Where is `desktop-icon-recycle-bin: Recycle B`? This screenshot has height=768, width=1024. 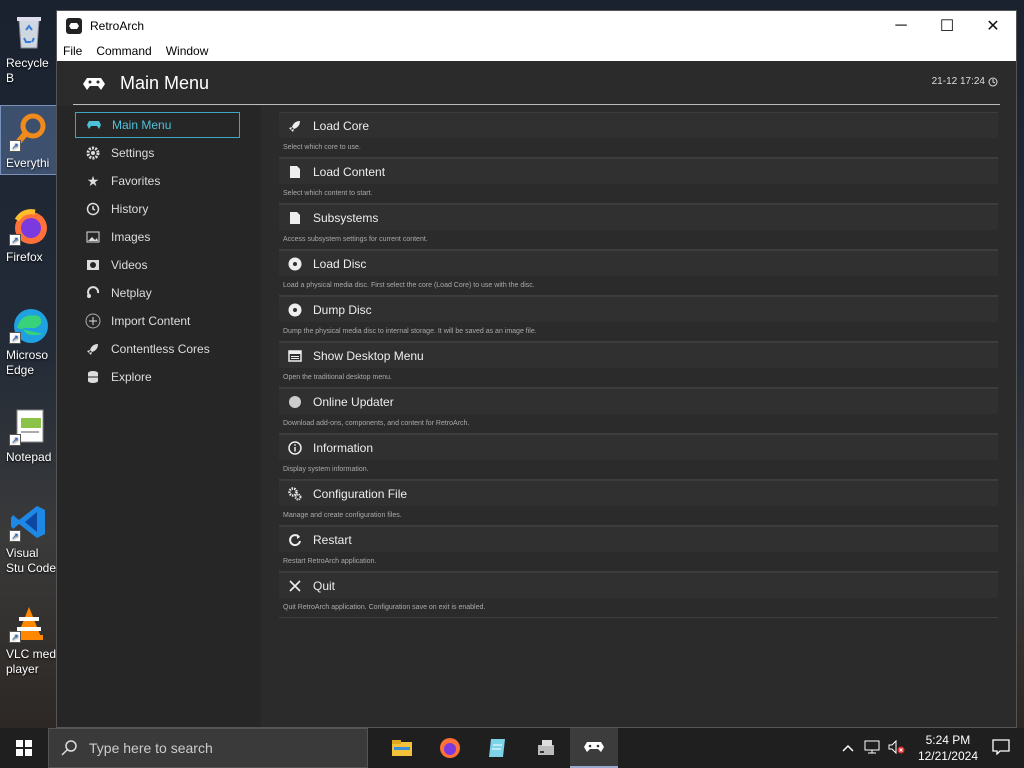 desktop-icon-recycle-bin: Recycle B is located at coordinates (29, 52).